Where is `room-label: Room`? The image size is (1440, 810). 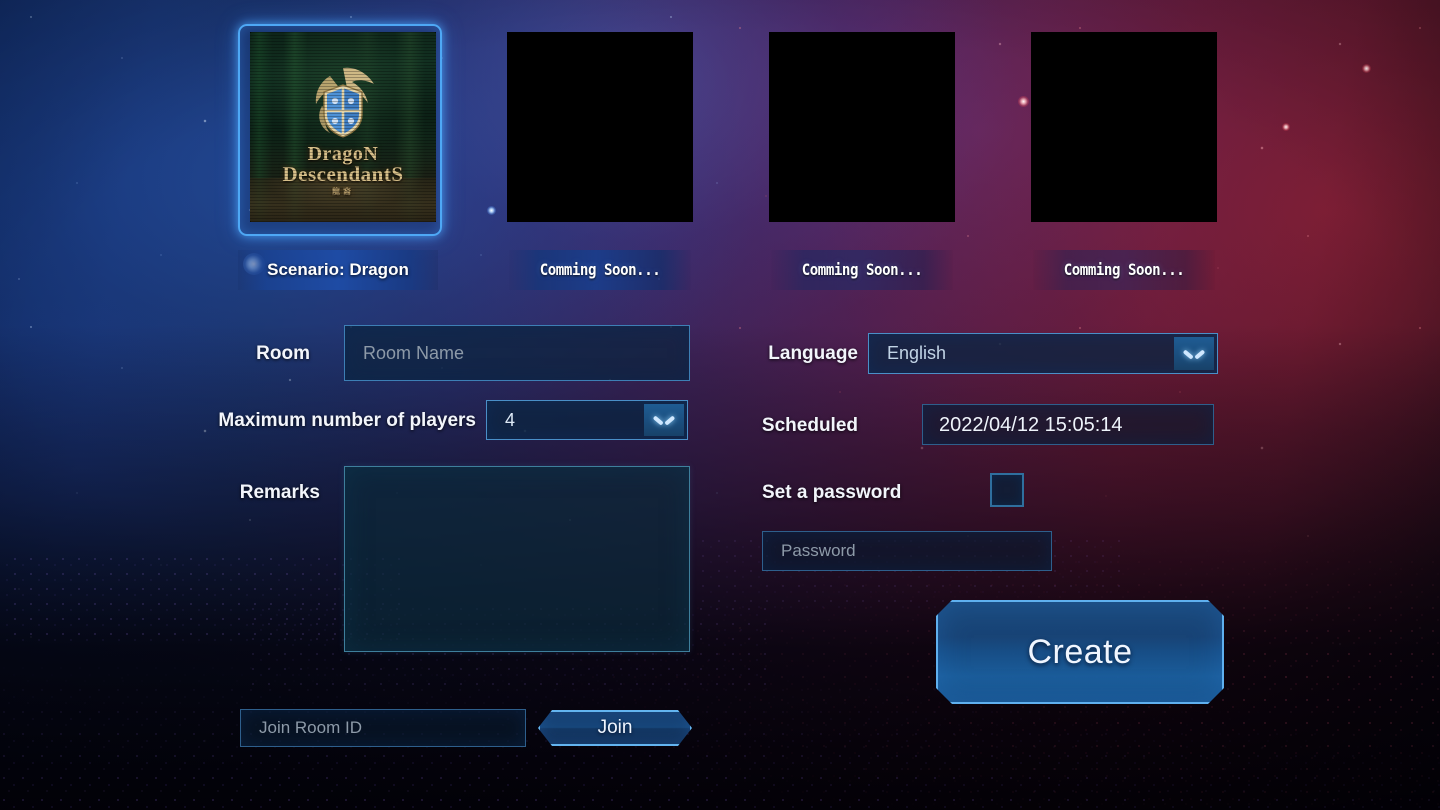
room-label: Room is located at coordinates (283, 353).